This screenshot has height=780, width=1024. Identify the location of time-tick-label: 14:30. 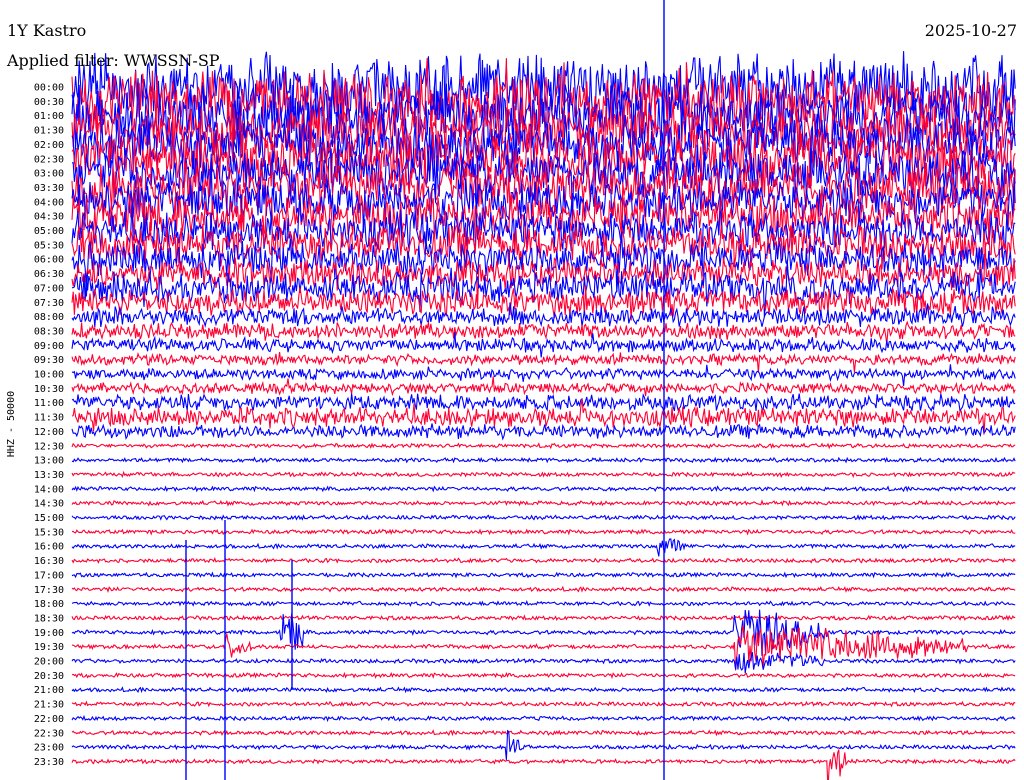
(49, 504).